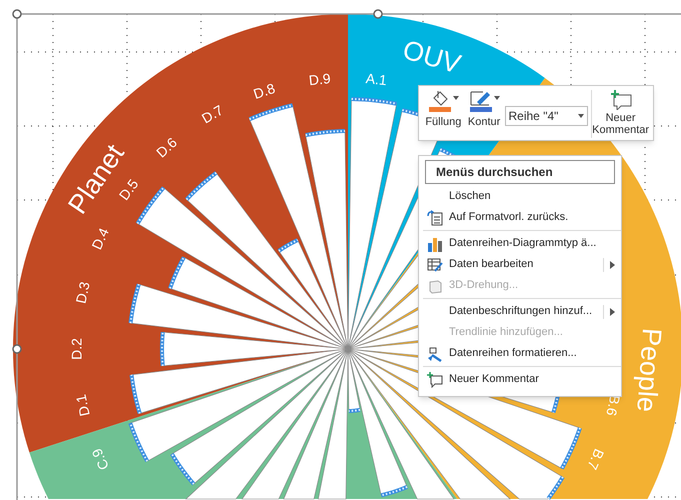 The image size is (681, 500). What do you see at coordinates (432, 57) in the screenshot?
I see `group-label: OUV` at bounding box center [432, 57].